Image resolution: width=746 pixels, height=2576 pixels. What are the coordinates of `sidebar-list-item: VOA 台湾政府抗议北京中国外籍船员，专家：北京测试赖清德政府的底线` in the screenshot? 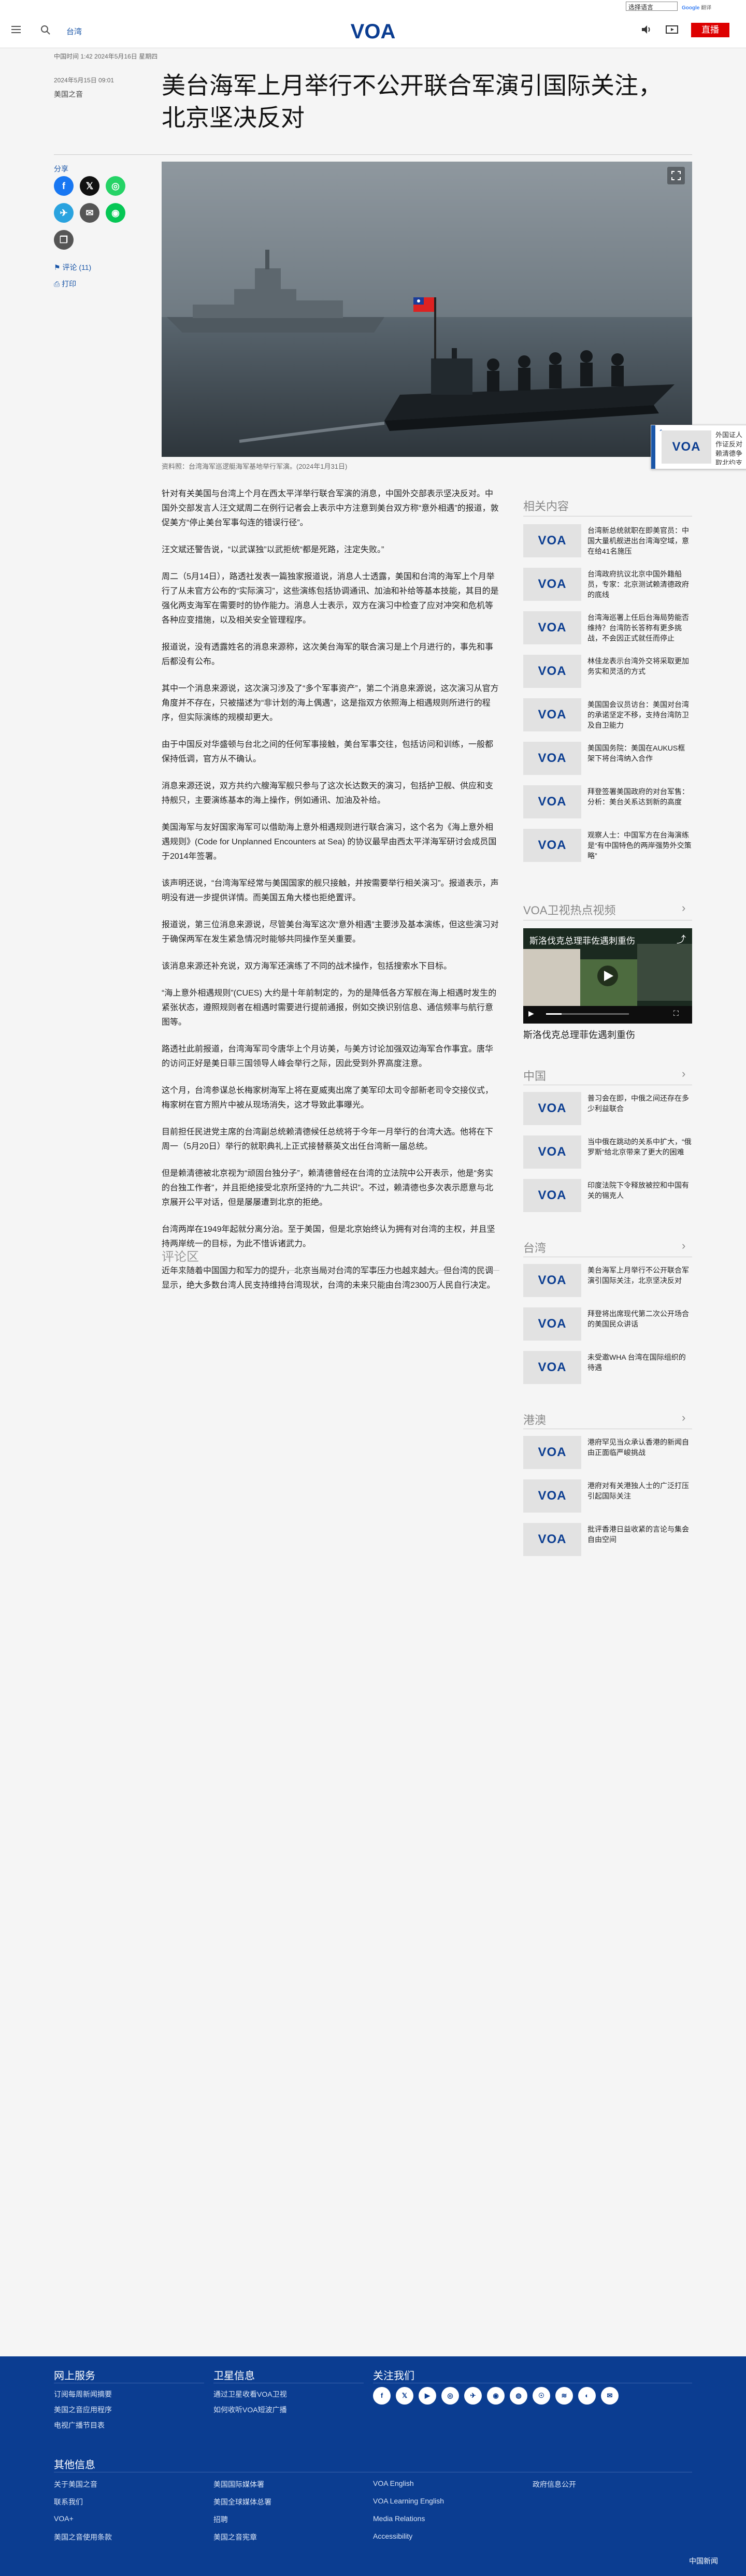 It's located at (608, 585).